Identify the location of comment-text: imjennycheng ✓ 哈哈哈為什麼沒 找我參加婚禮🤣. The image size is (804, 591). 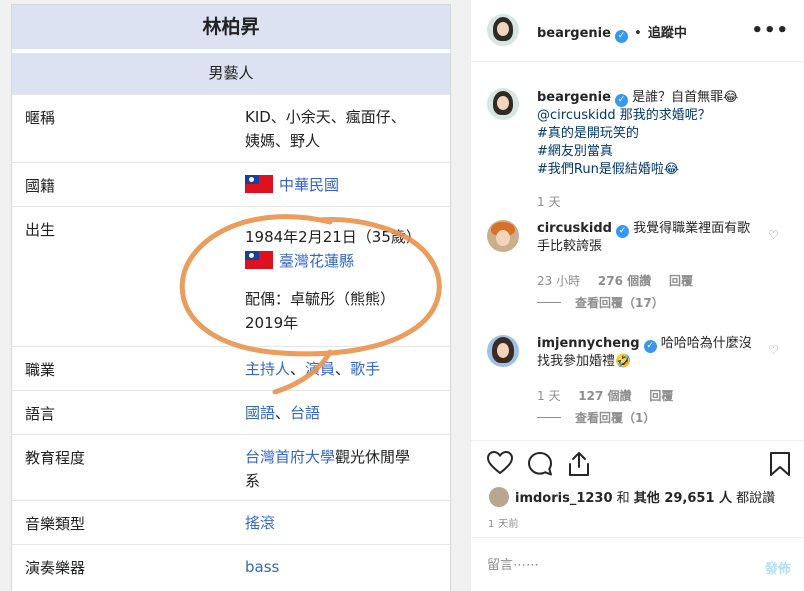
(652, 353).